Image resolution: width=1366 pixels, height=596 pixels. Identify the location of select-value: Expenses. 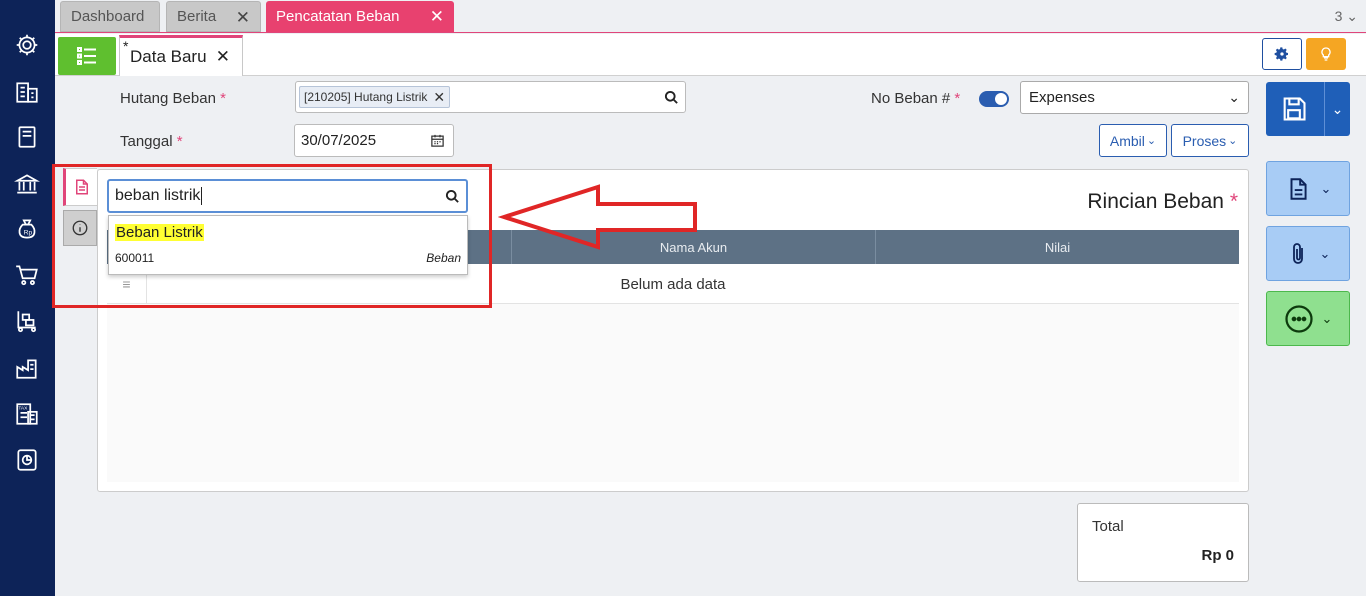
(1062, 97).